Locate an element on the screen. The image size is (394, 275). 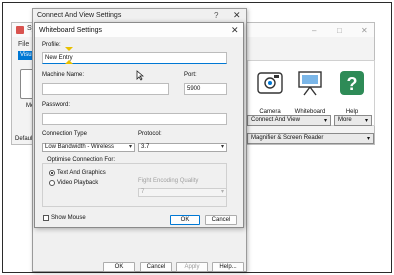
radio-video-playback is located at coordinates (52, 183).